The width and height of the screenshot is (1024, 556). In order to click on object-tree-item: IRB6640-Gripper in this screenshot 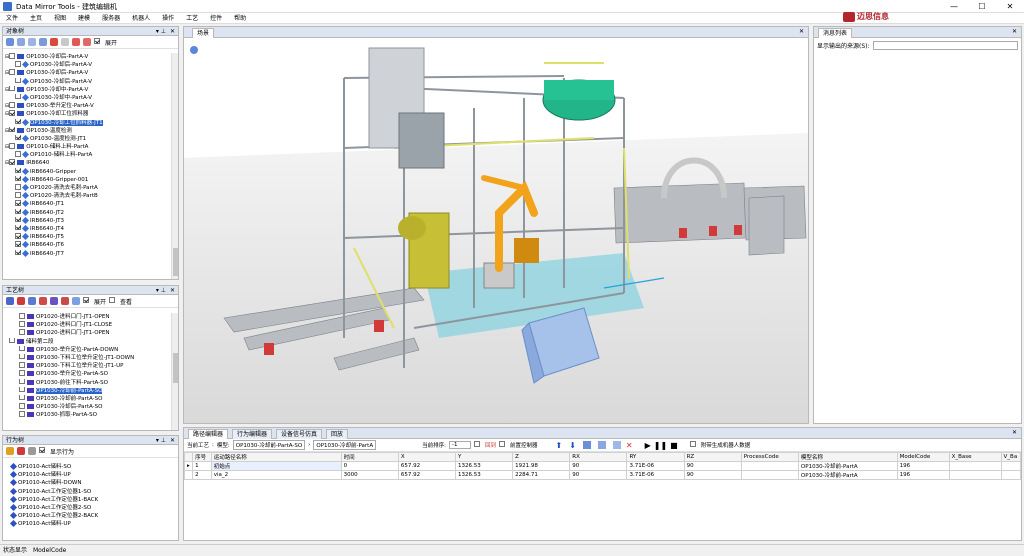, I will do `click(88, 171)`.